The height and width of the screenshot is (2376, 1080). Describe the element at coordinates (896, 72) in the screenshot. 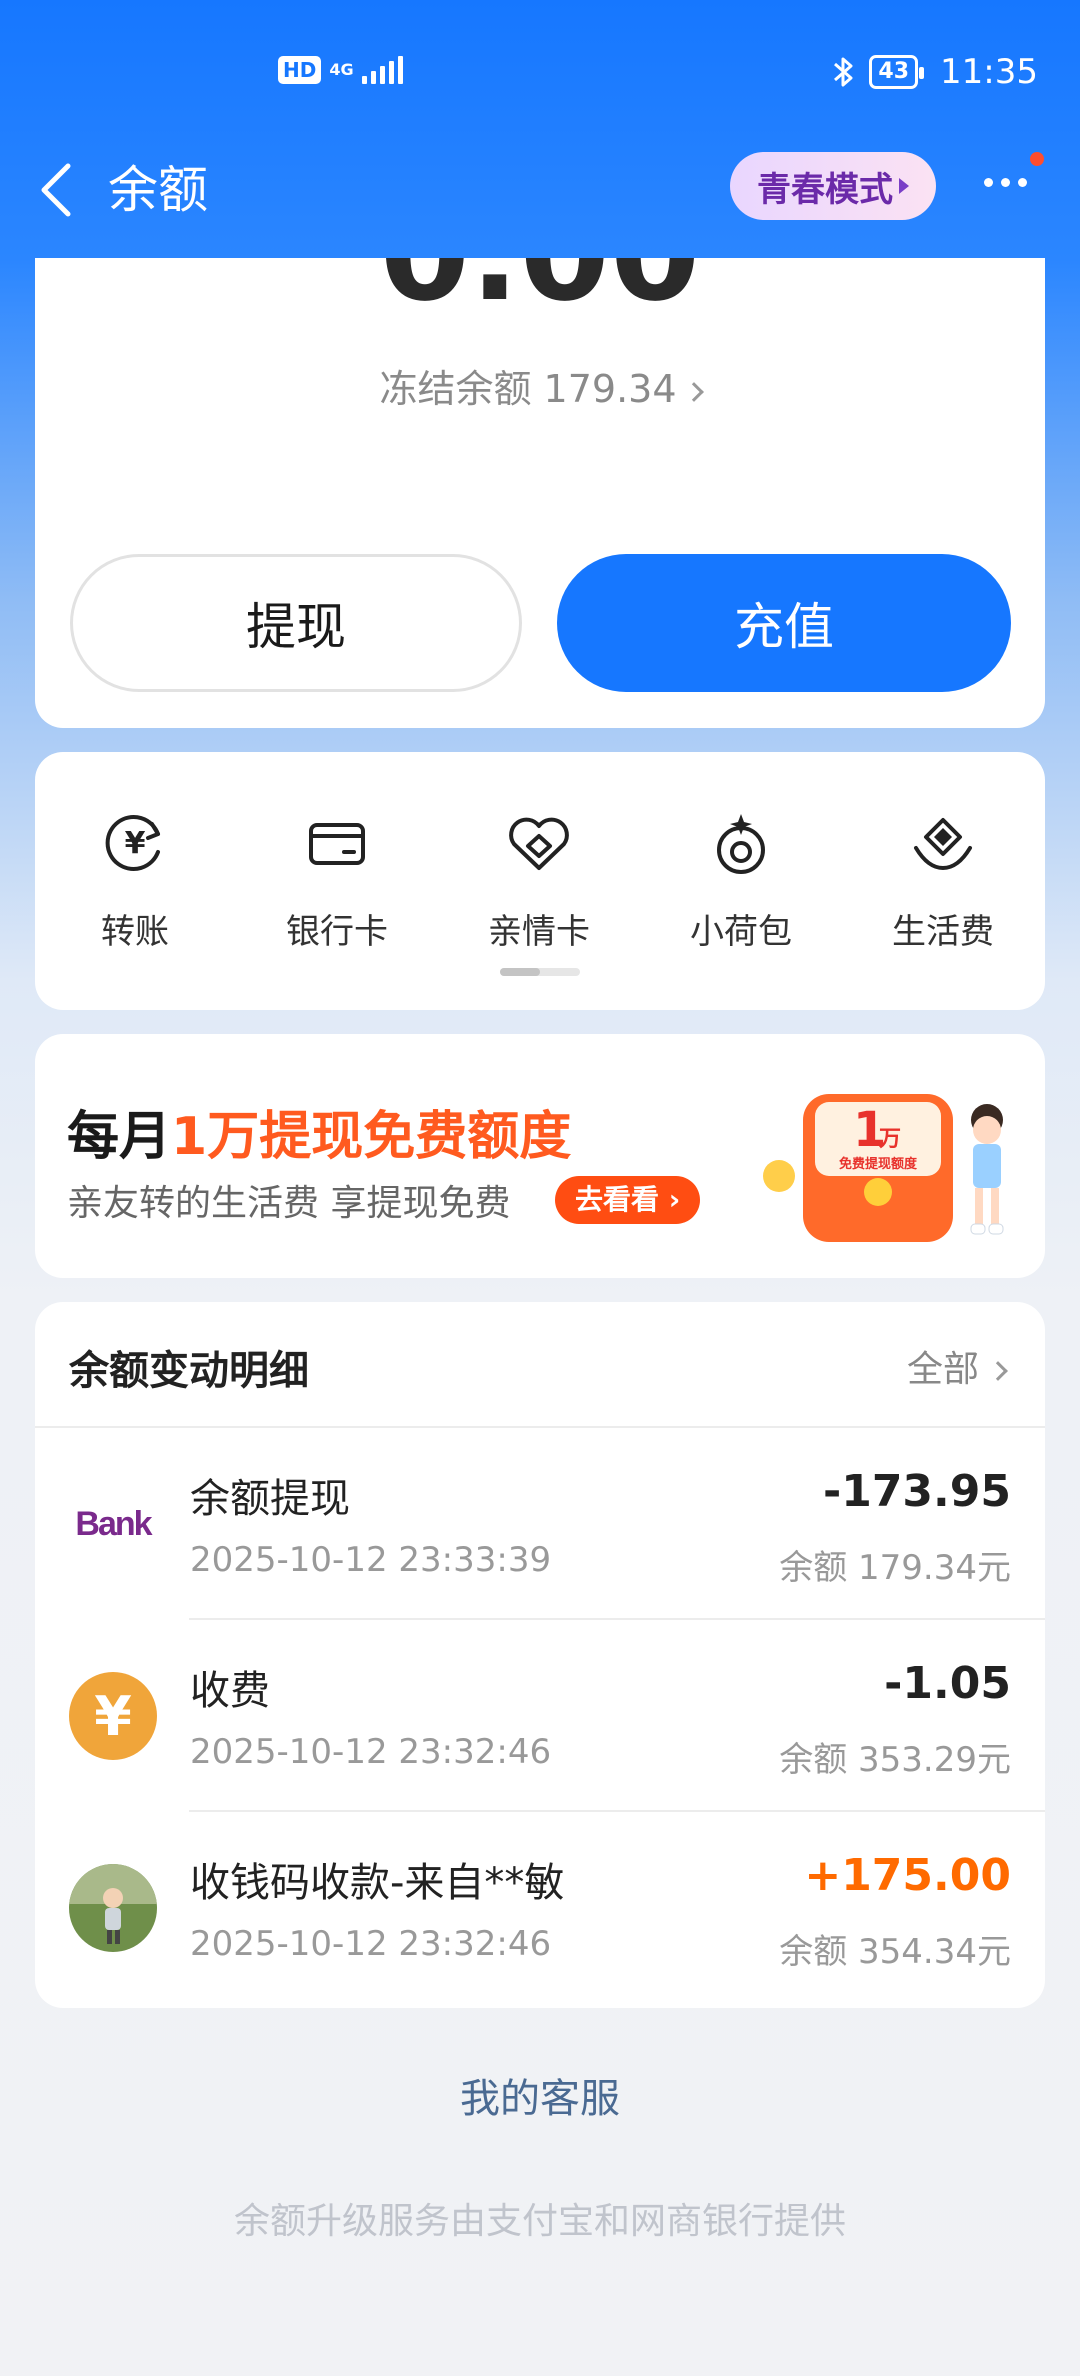

I see `battery-icon: 43` at that location.